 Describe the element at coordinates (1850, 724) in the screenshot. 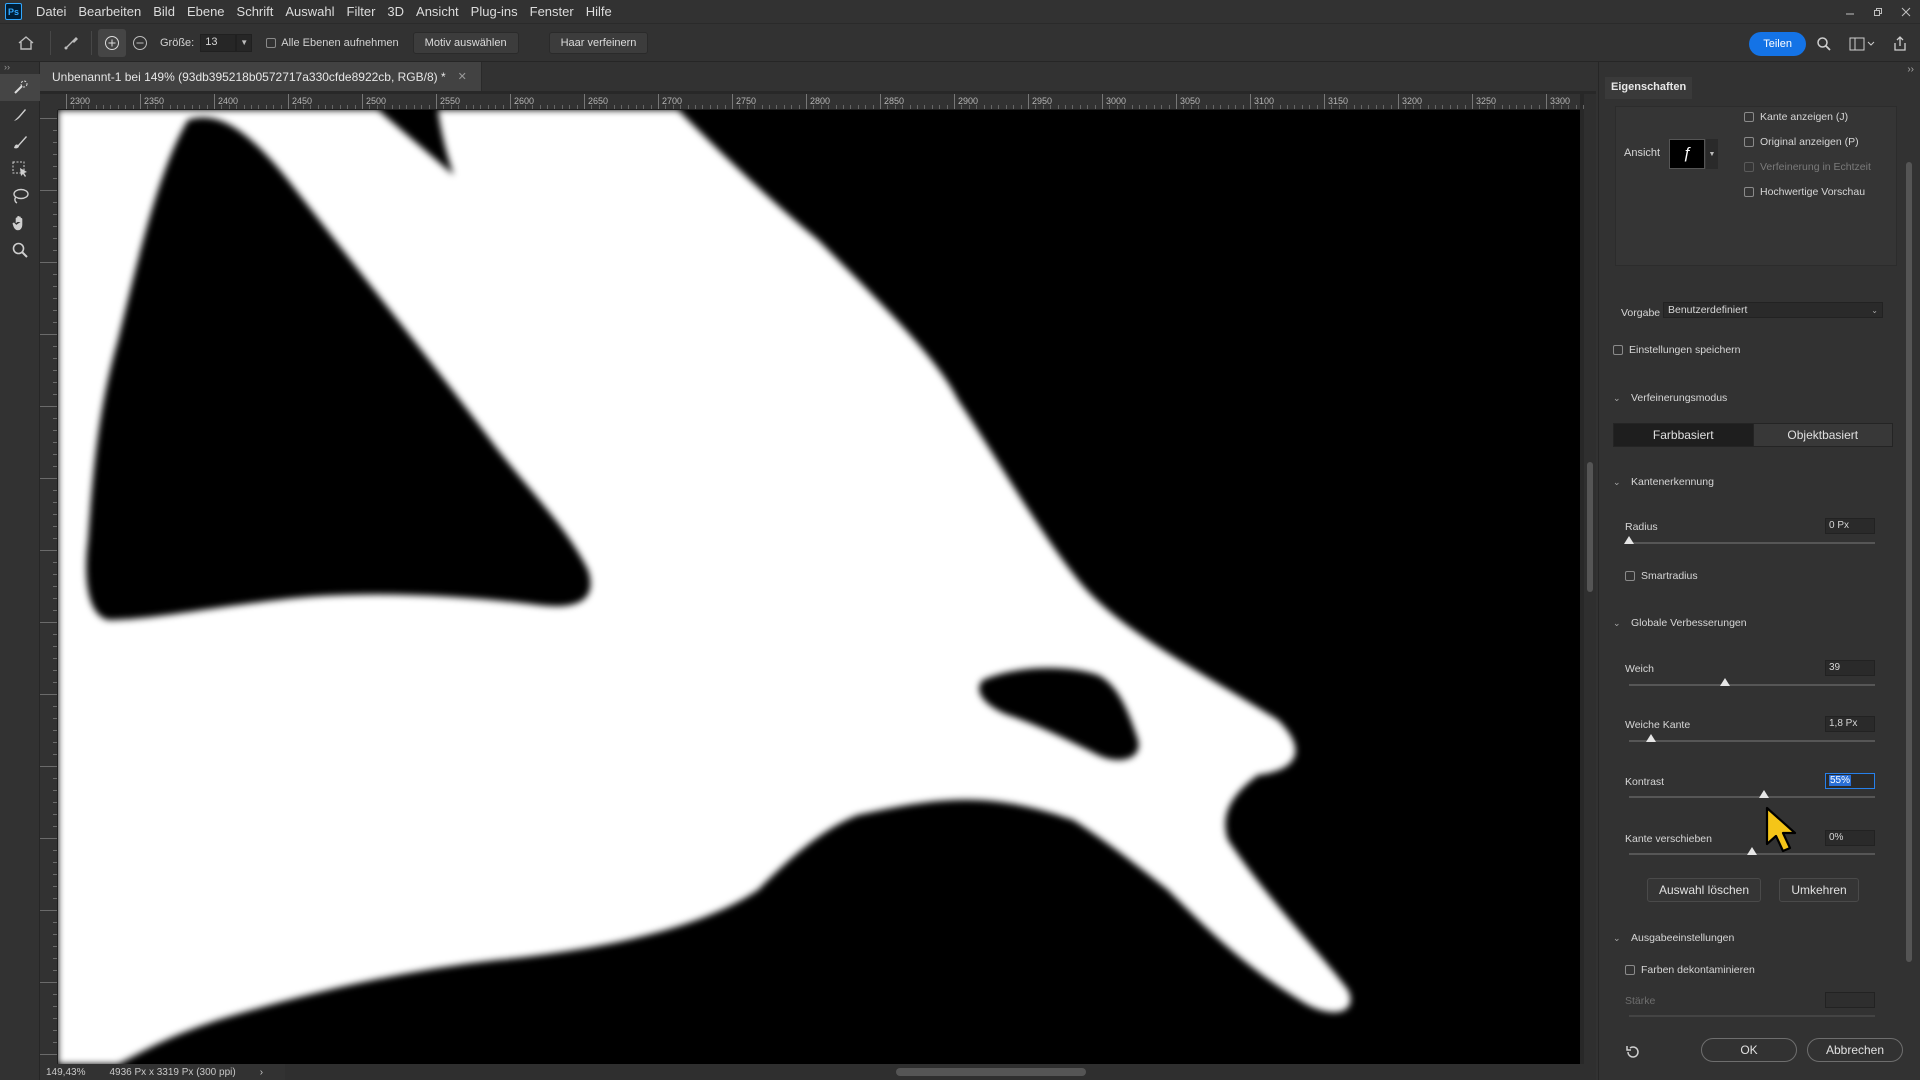

I see `feather-input: 1,8 Px` at that location.